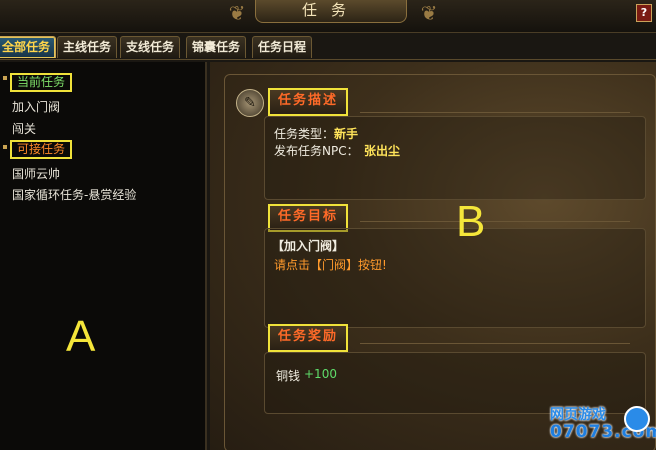 The image size is (656, 450). Describe the element at coordinates (216, 47) in the screenshot. I see `tab-tip-quests: 锦囊任务` at that location.